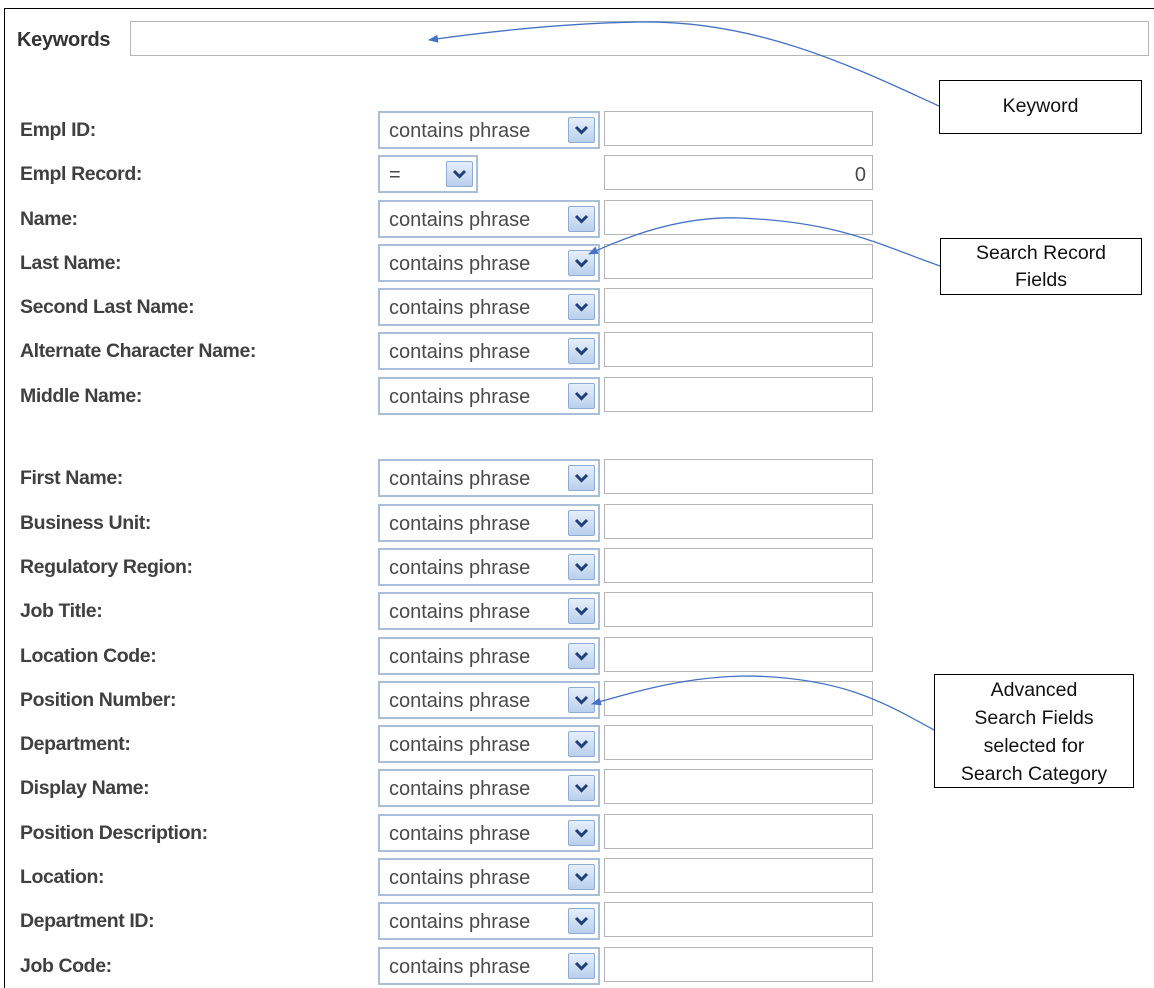 The height and width of the screenshot is (988, 1154). What do you see at coordinates (738, 742) in the screenshot?
I see `department-value-input` at bounding box center [738, 742].